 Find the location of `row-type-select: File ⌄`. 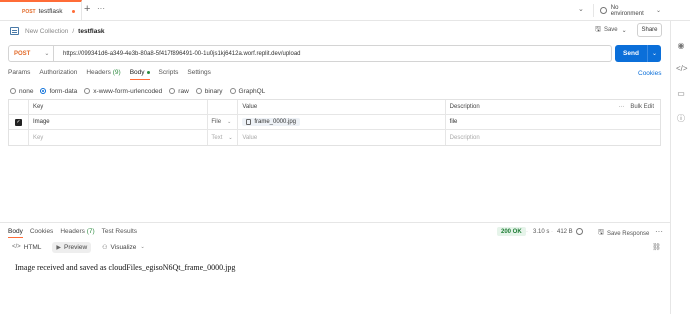

row-type-select: File ⌄ is located at coordinates (223, 122).